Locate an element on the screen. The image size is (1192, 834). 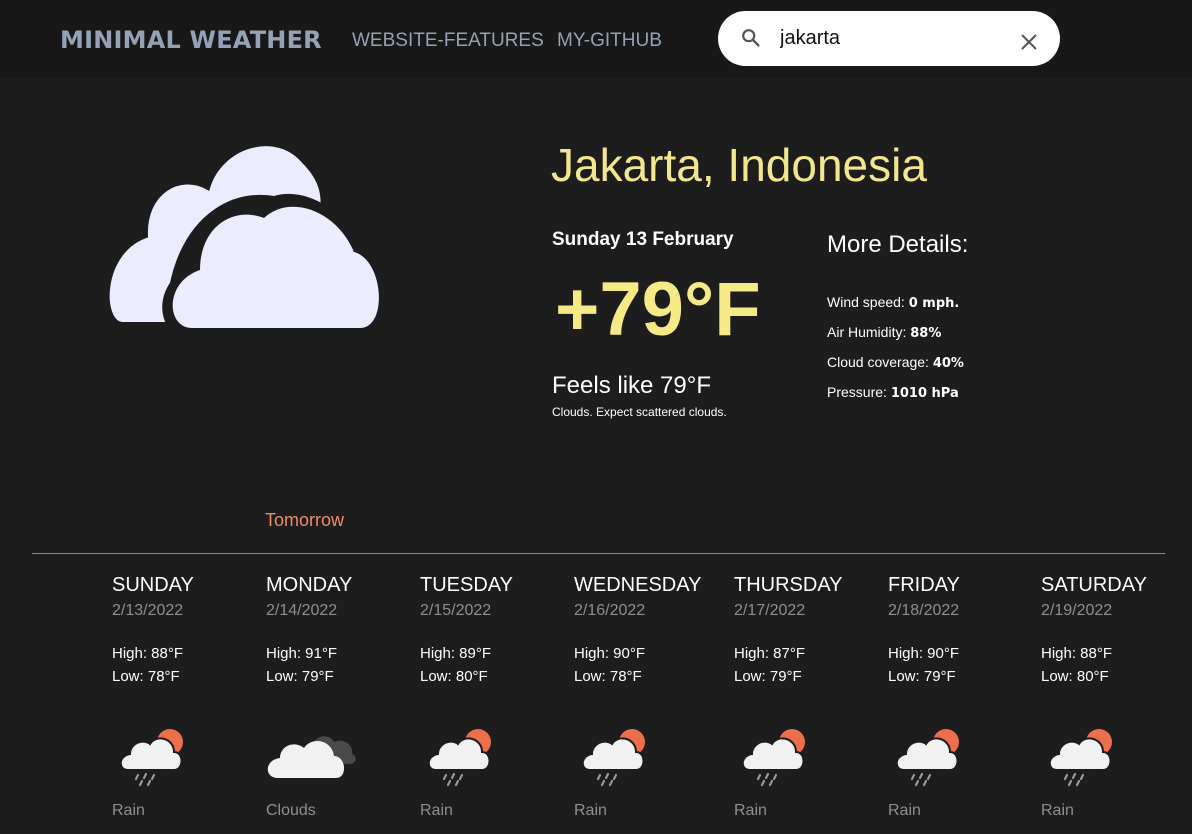
forecast-date: 2/17/2022 is located at coordinates (770, 610).